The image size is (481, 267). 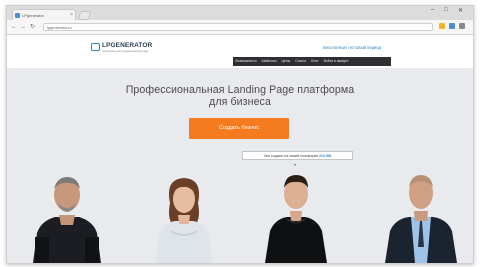 What do you see at coordinates (442, 26) in the screenshot?
I see `bookmark-star-icon` at bounding box center [442, 26].